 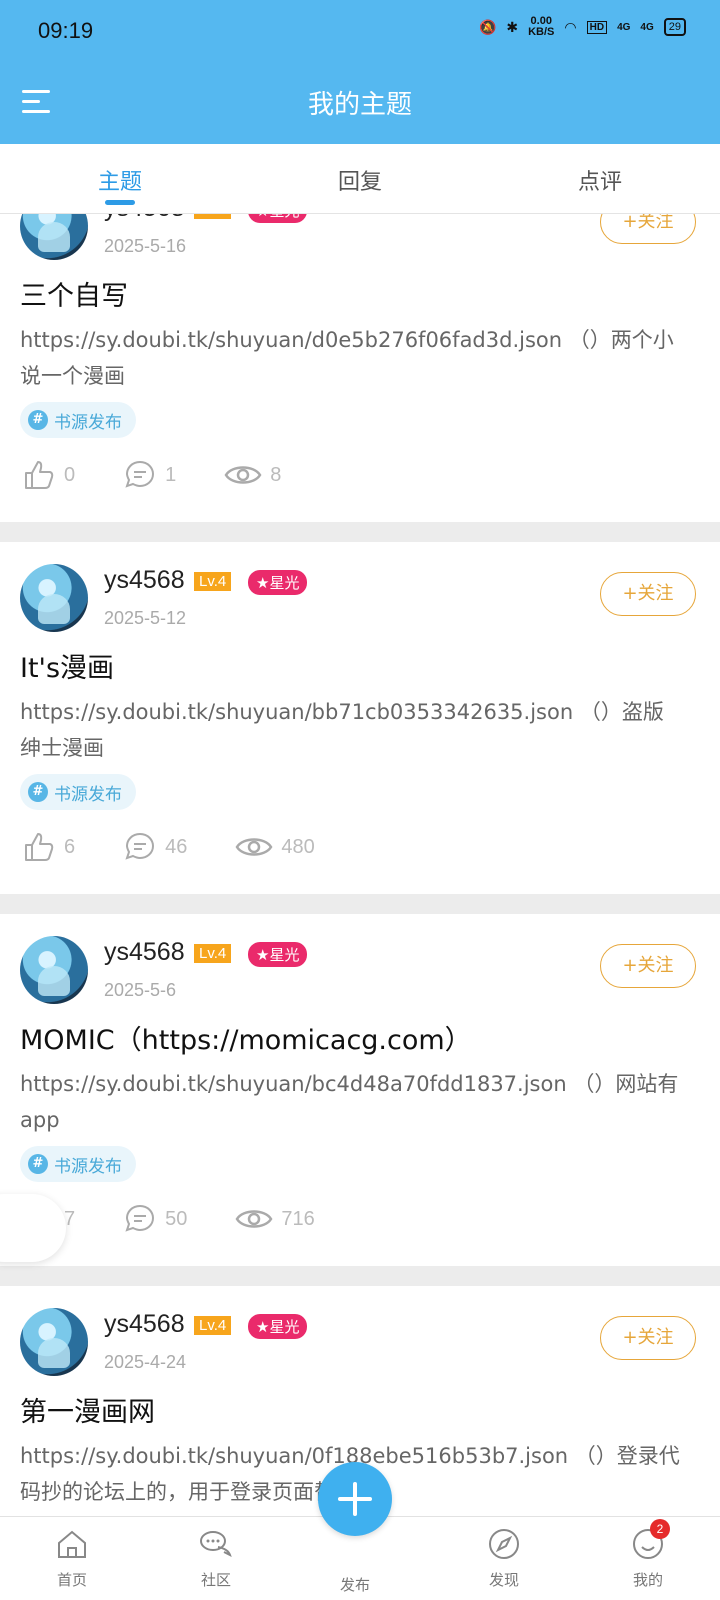 What do you see at coordinates (674, 27) in the screenshot?
I see `battery-icon: 29` at bounding box center [674, 27].